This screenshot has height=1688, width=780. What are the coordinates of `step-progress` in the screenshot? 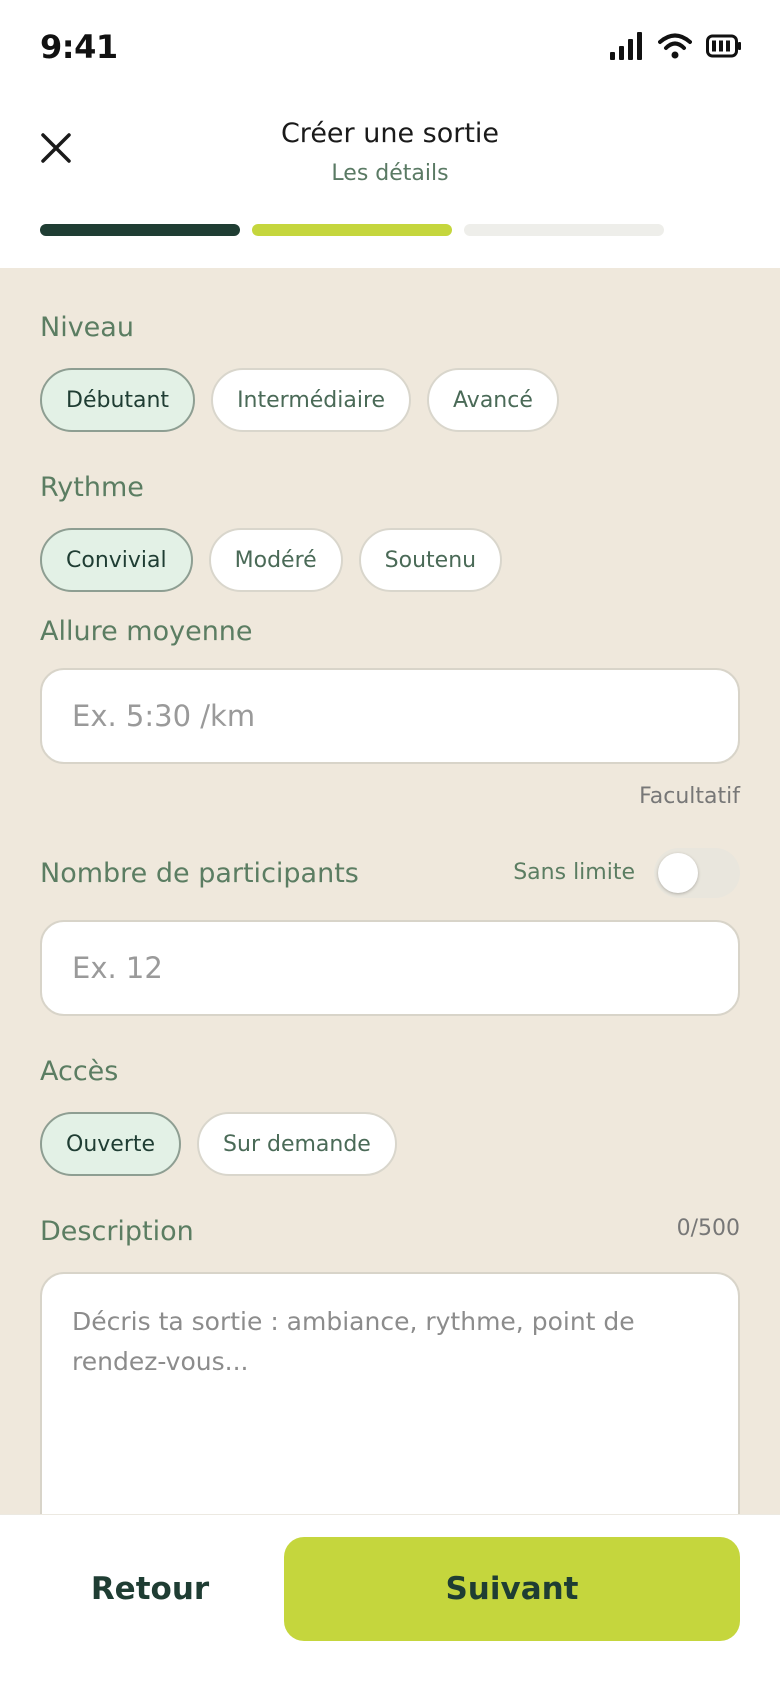 It's located at (352, 230).